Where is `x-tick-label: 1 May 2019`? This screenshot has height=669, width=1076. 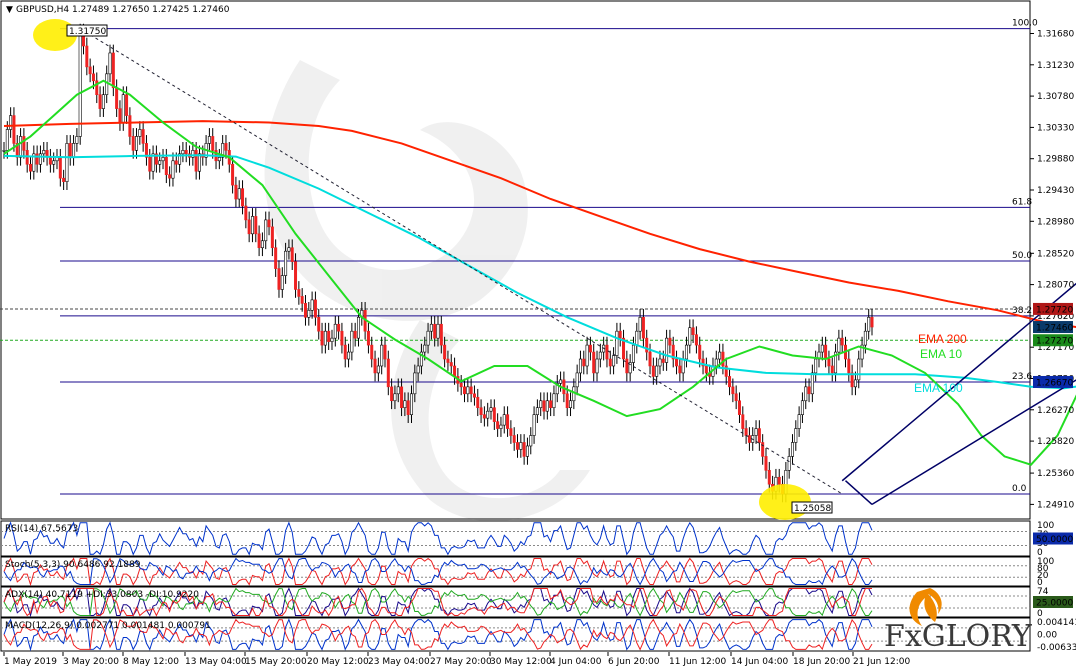 x-tick-label: 1 May 2019 is located at coordinates (30, 662).